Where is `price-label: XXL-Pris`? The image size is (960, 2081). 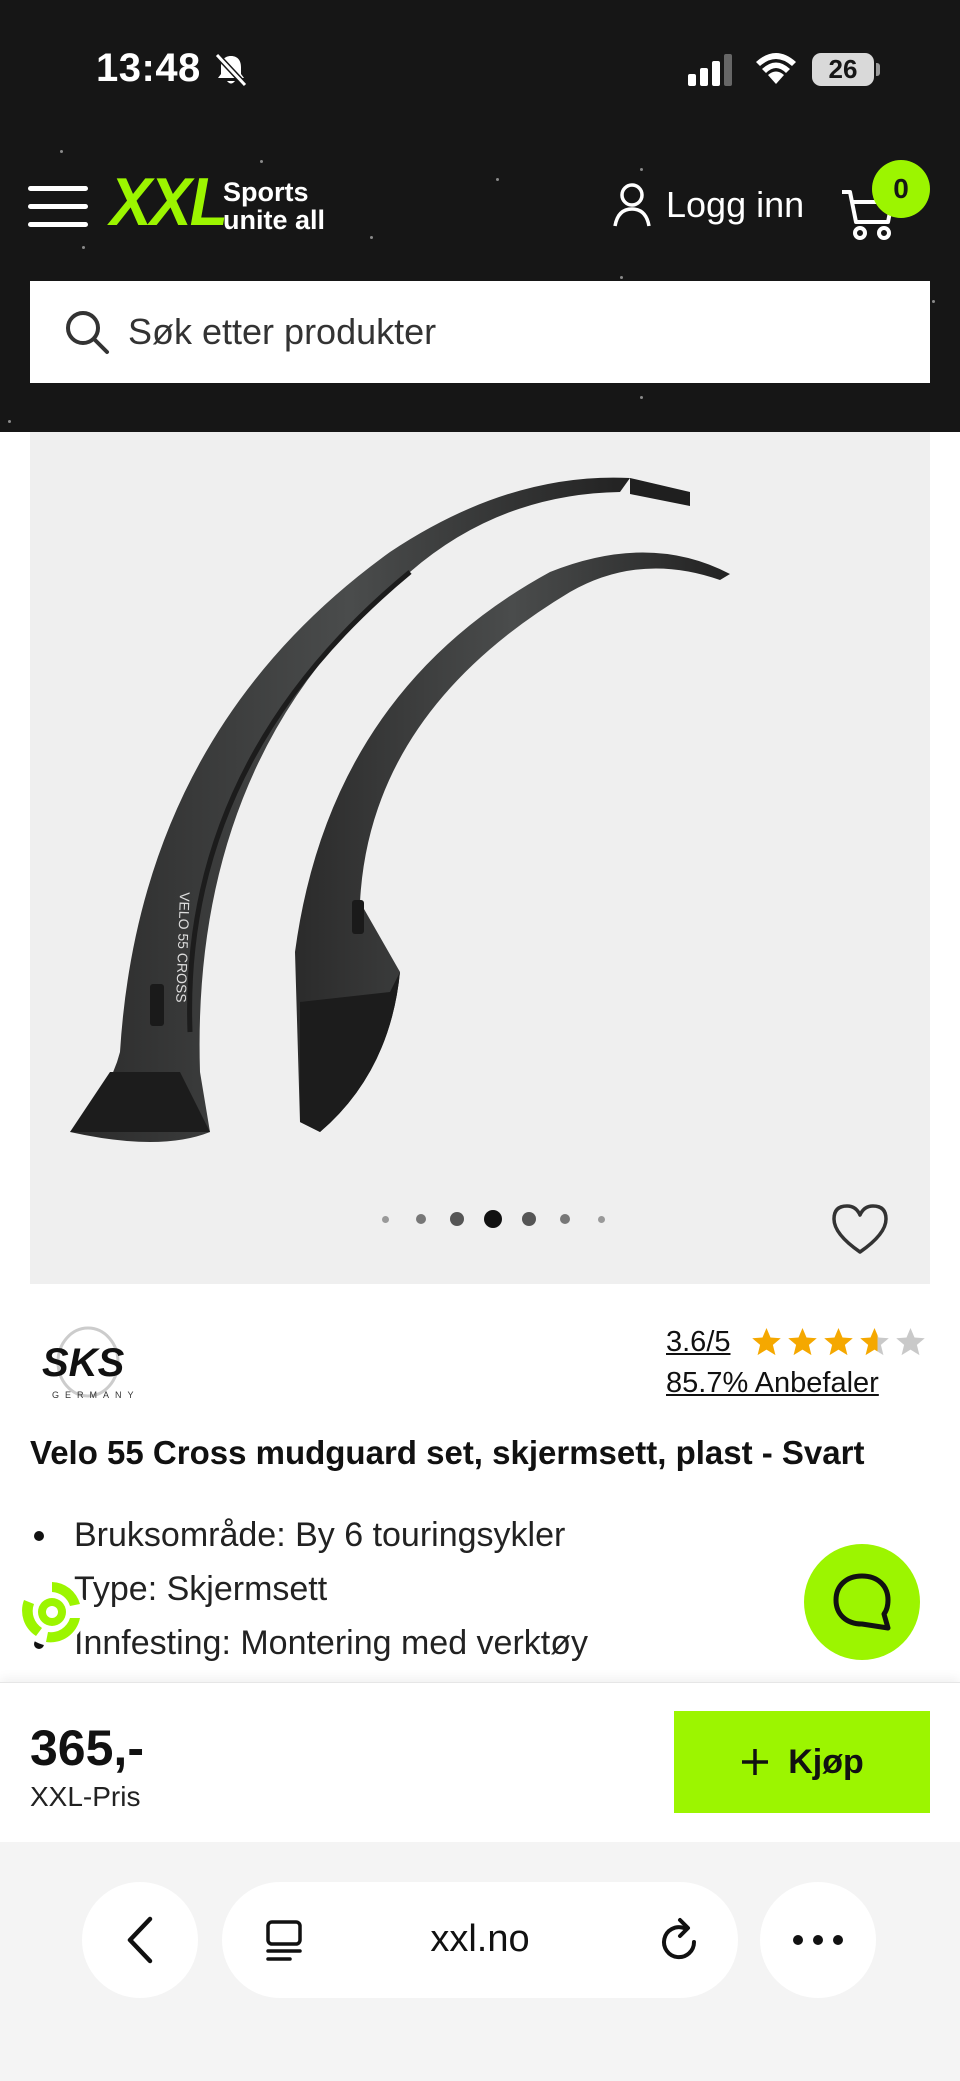
price-label: XXL-Pris is located at coordinates (85, 1796).